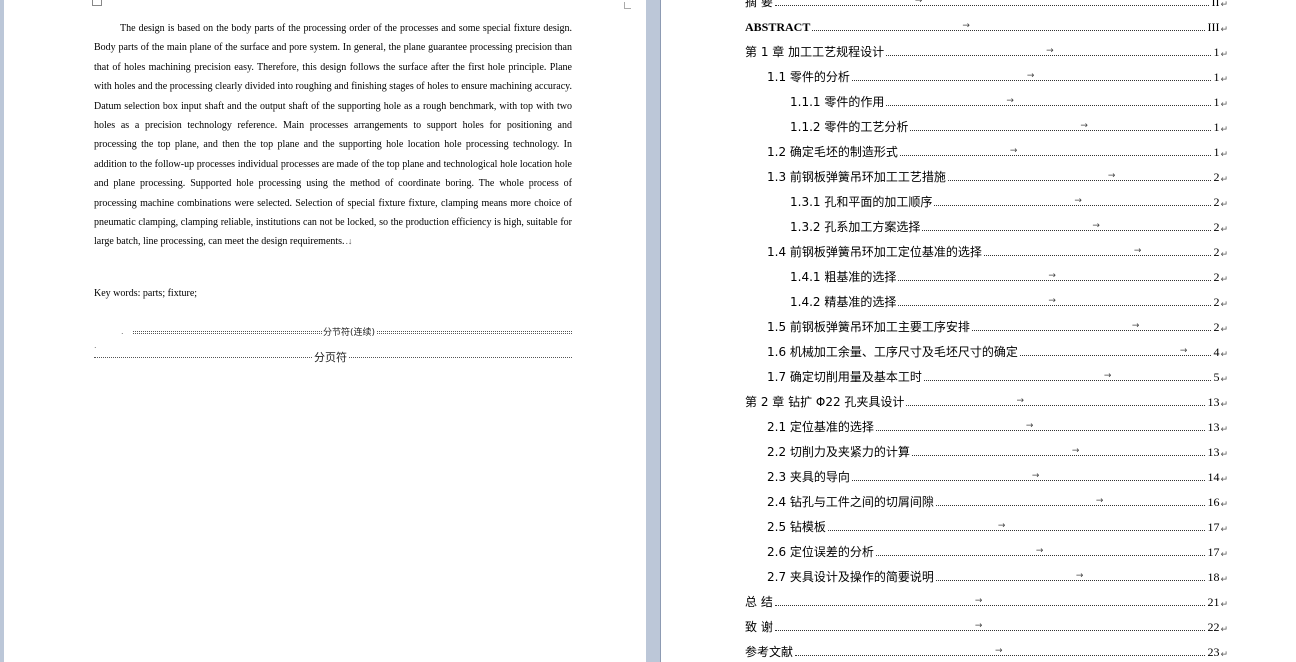 The height and width of the screenshot is (662, 1296). Describe the element at coordinates (1009, 201) in the screenshot. I see `toc-entry: 1.3.1 孔和平面的加工顺序 → 2 ↵` at that location.